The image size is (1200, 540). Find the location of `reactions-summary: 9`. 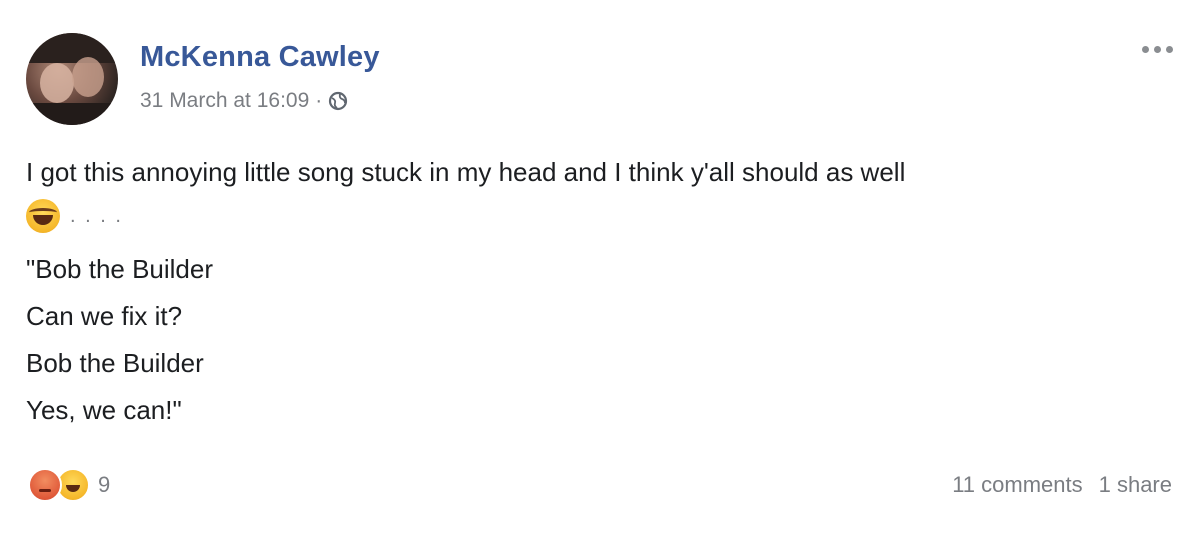

reactions-summary: 9 is located at coordinates (69, 485).